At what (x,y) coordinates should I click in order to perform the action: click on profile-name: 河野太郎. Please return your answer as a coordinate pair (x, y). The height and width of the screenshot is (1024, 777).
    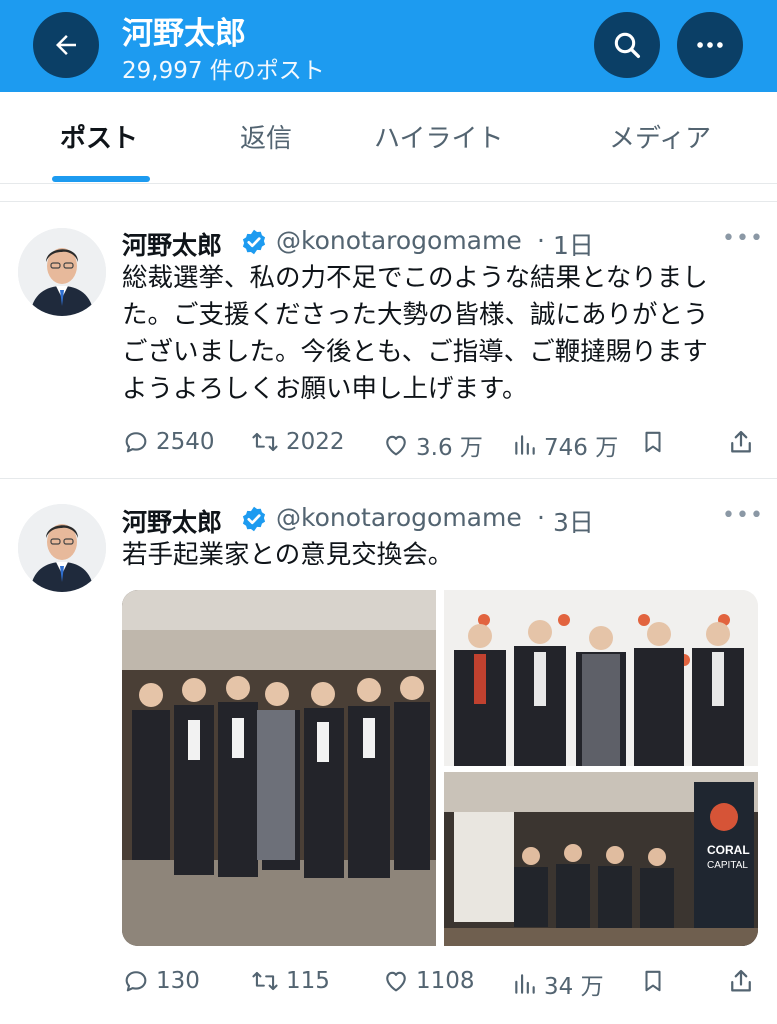
    Looking at the image, I should click on (184, 34).